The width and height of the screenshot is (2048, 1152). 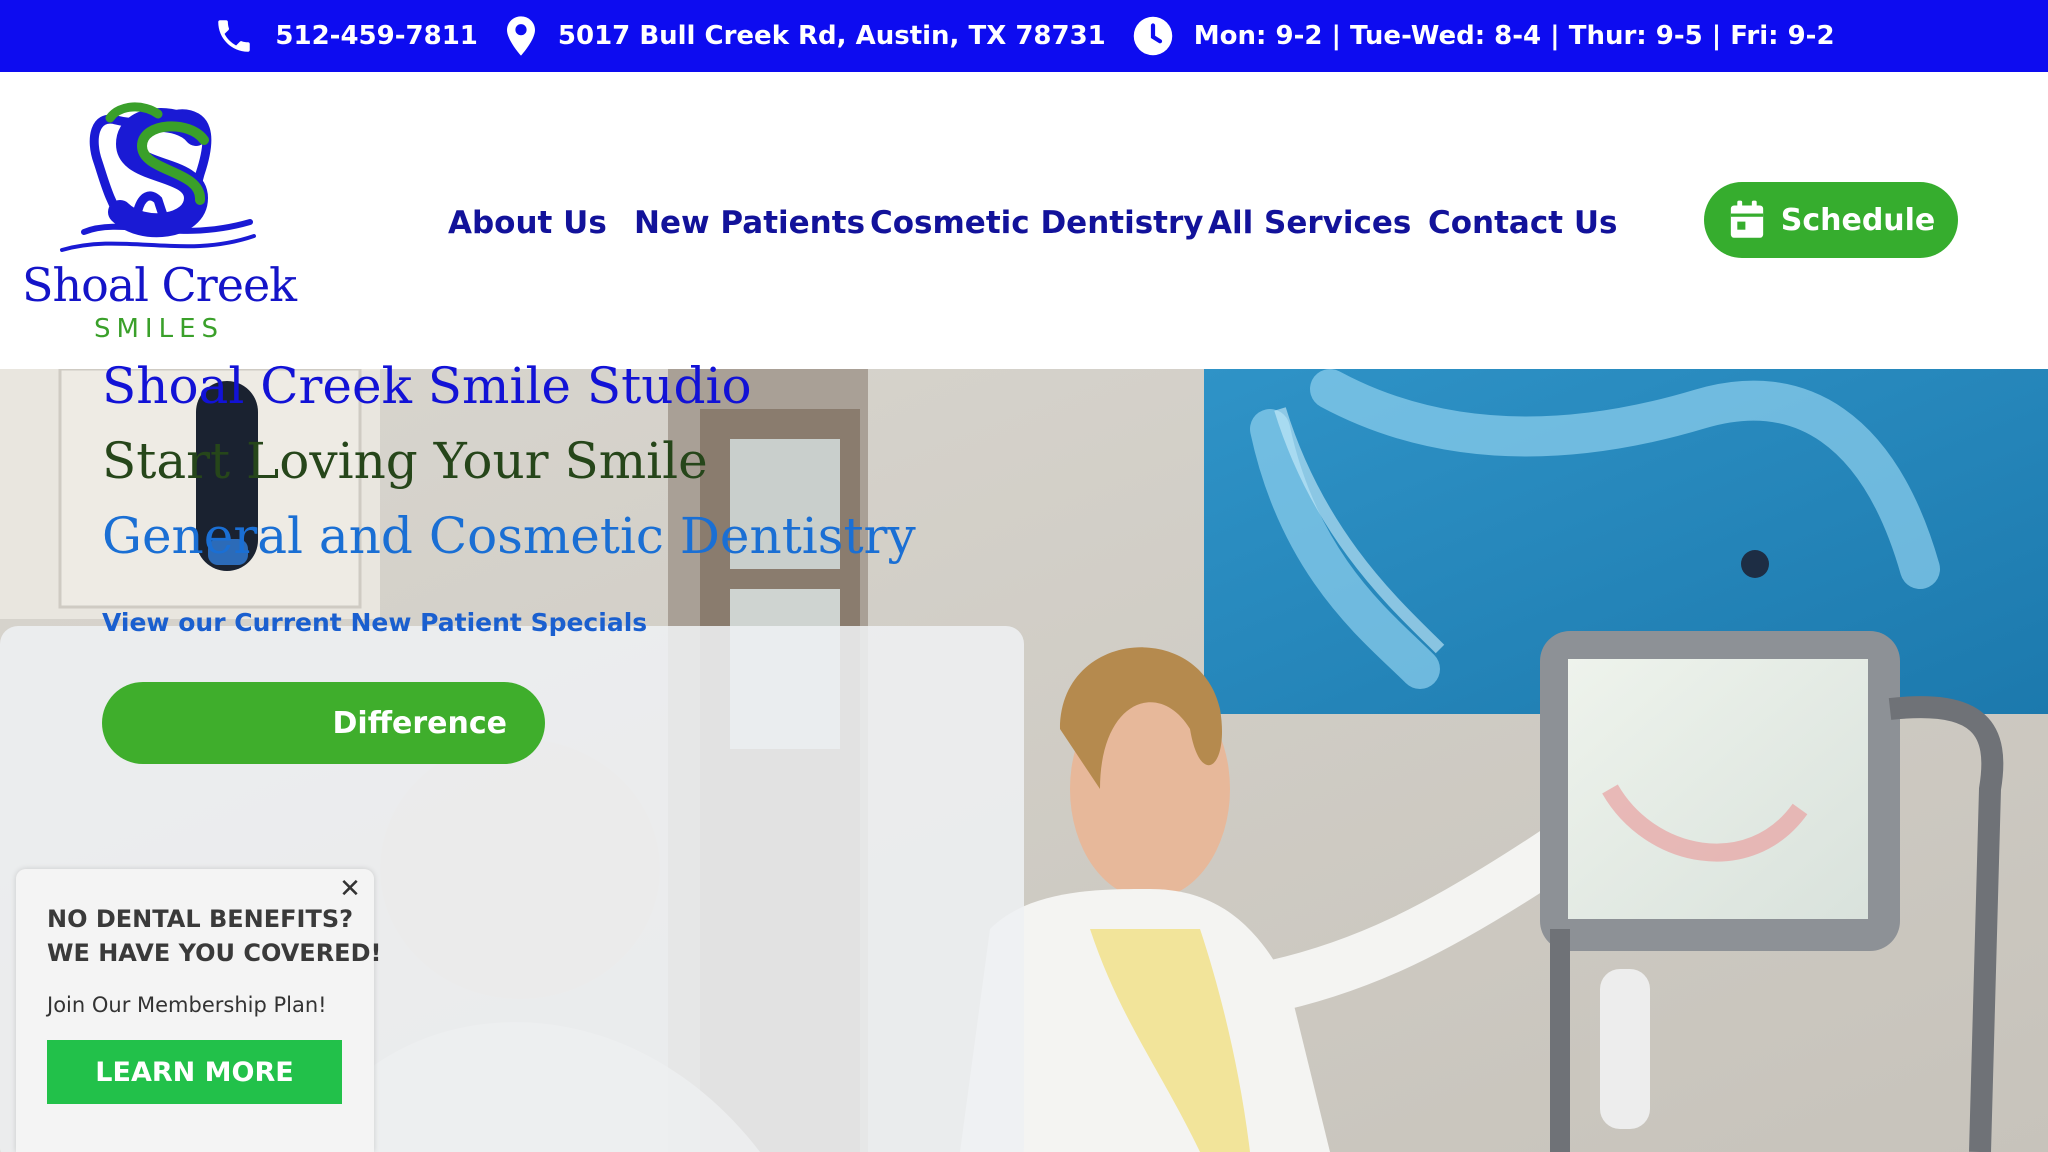 What do you see at coordinates (1522, 223) in the screenshot?
I see `nav-contact-us: Contact Us` at bounding box center [1522, 223].